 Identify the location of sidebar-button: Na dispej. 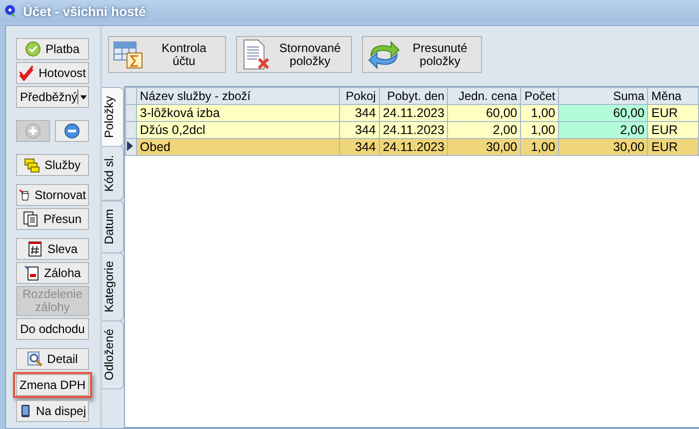
(52, 411).